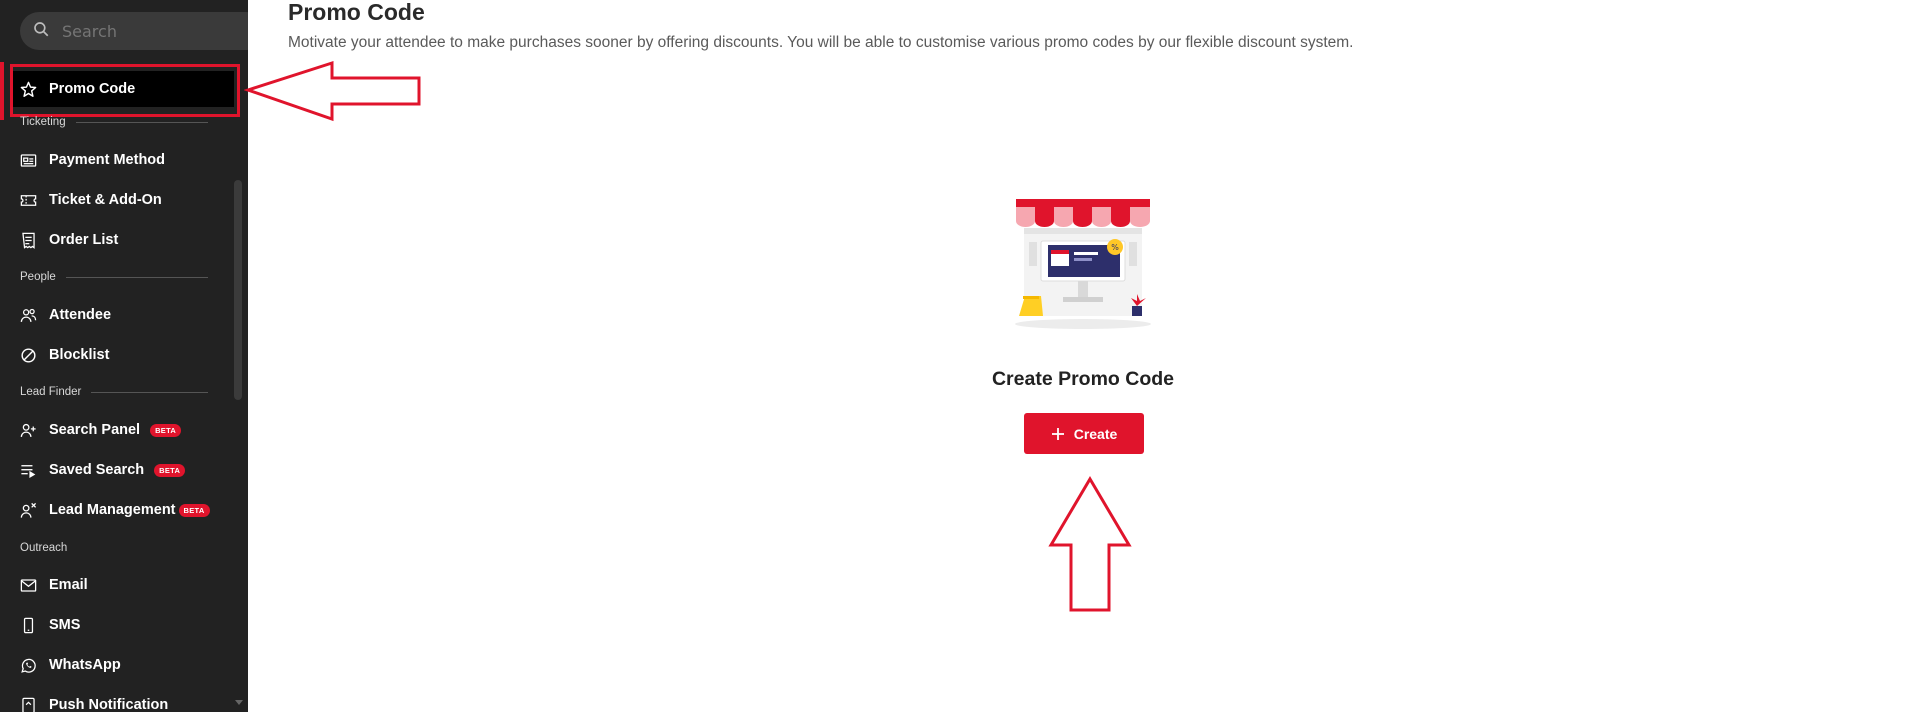  I want to click on sidebar-item-ticket-addon: Ticket & Add-On, so click(124, 200).